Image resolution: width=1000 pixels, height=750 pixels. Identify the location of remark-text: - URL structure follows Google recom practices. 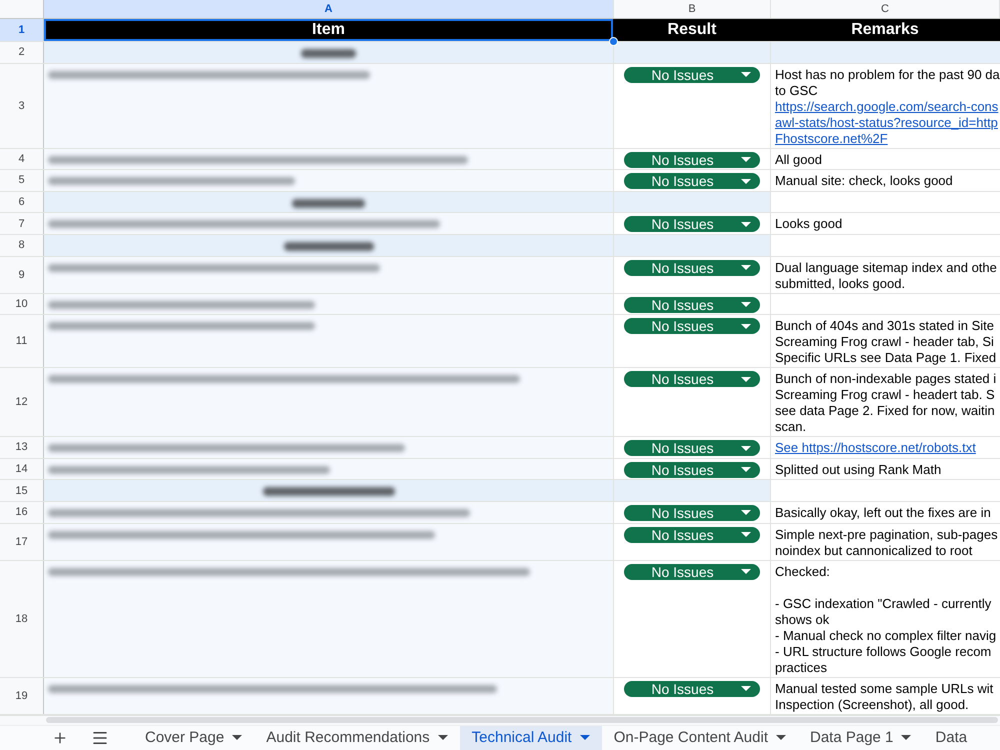
(883, 660).